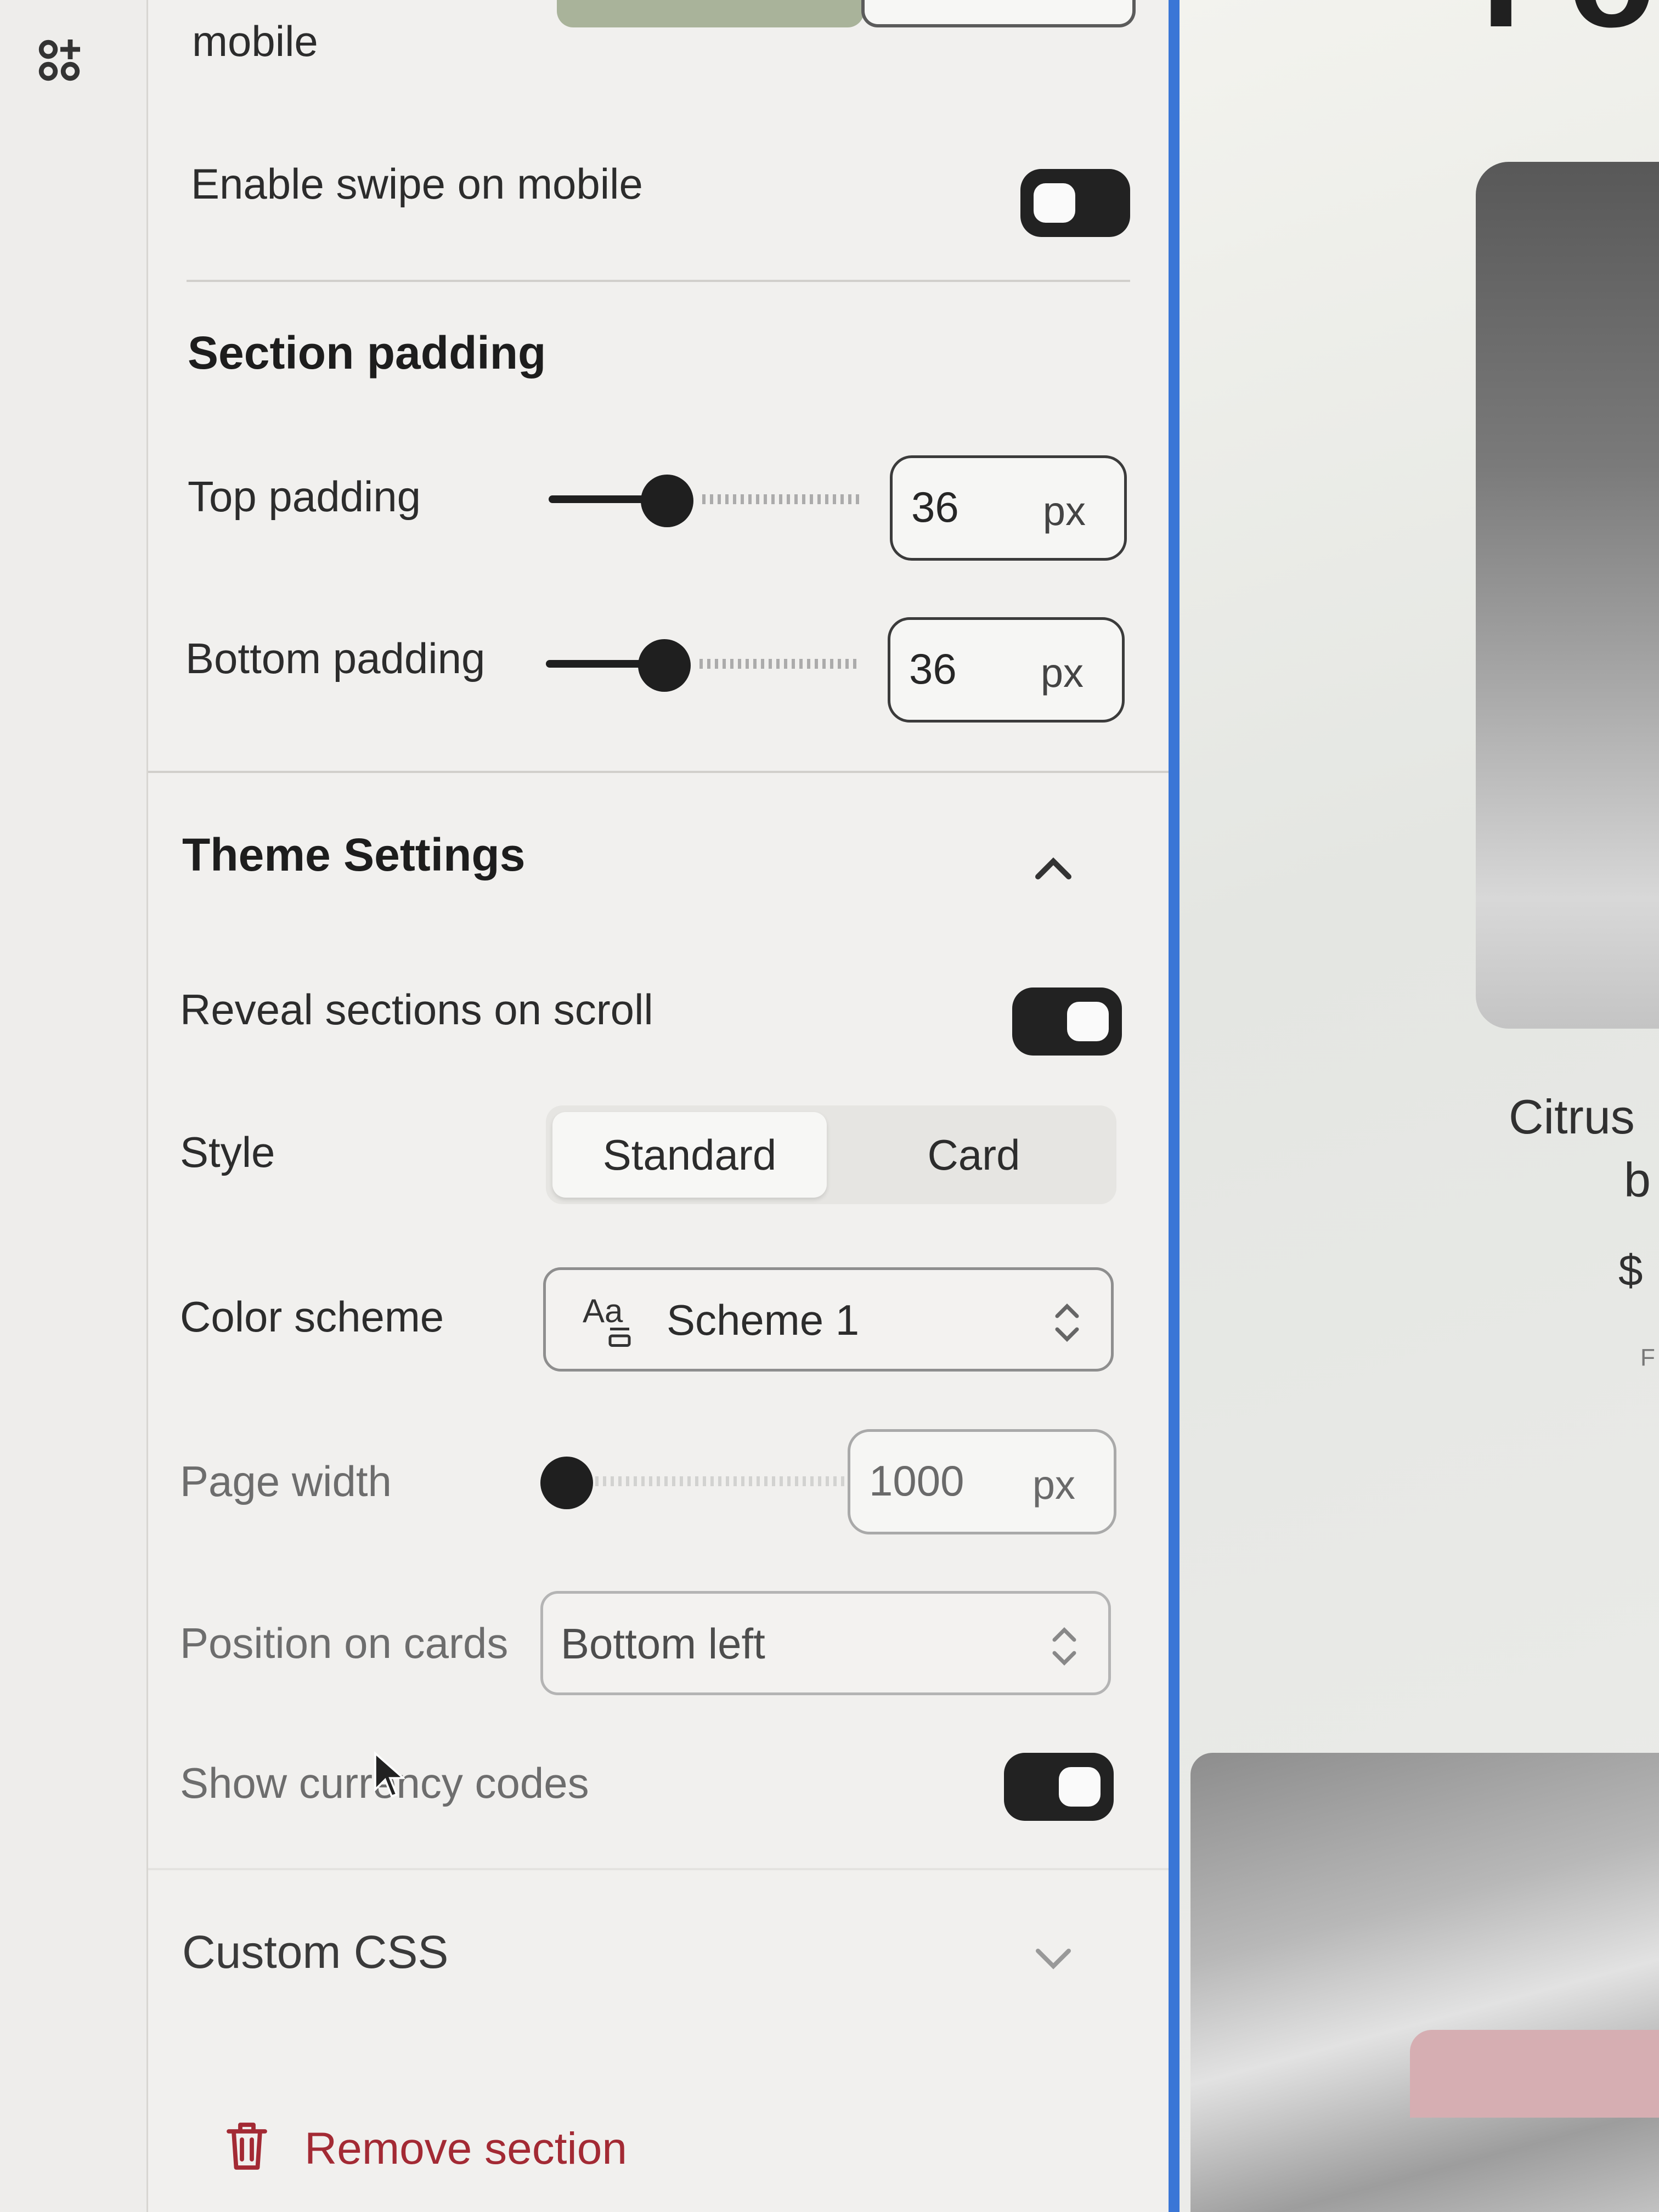 This screenshot has height=2212, width=1659. I want to click on bottom-padding-input: 36 px, so click(1007, 670).